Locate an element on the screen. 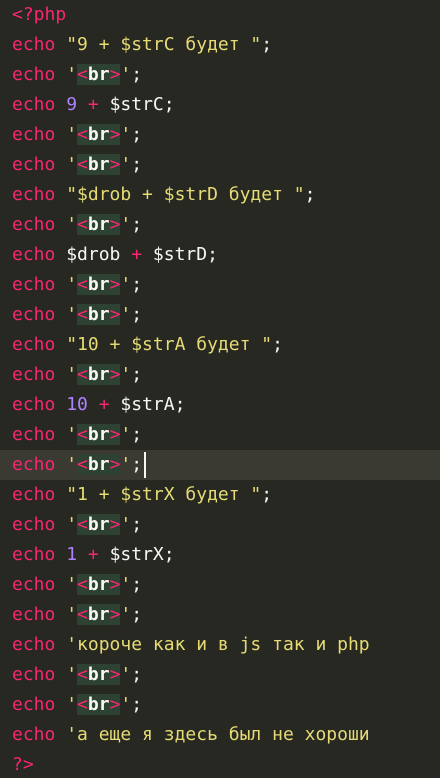 This screenshot has width=440, height=778. code-token-str: "10 + $strA будет " is located at coordinates (169, 344).